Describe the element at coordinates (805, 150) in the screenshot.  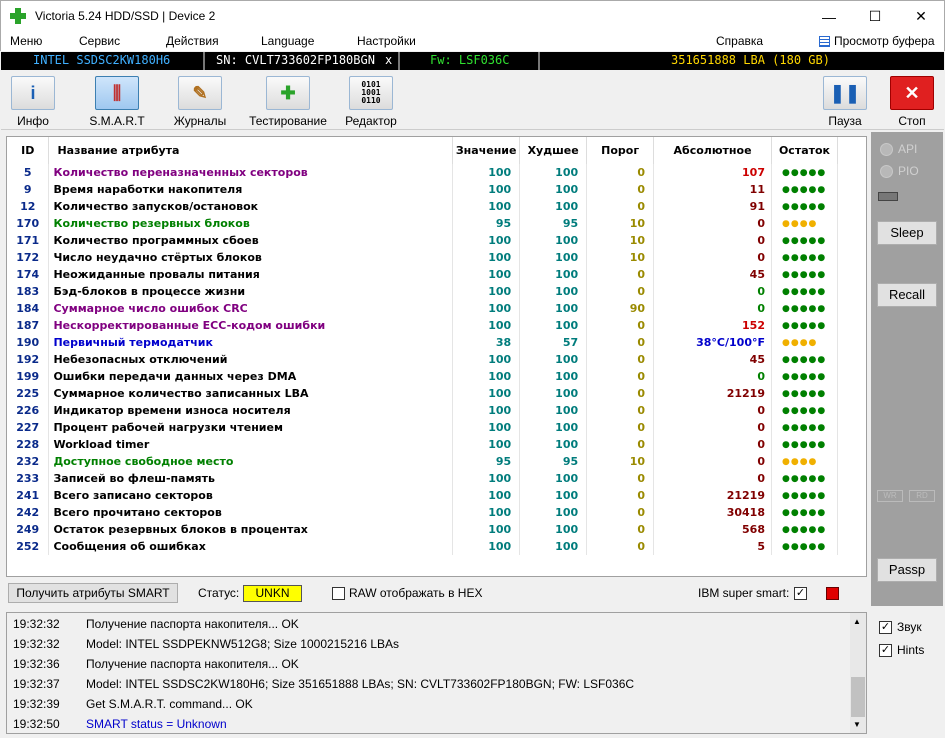
I see `col-rest: Остаток` at that location.